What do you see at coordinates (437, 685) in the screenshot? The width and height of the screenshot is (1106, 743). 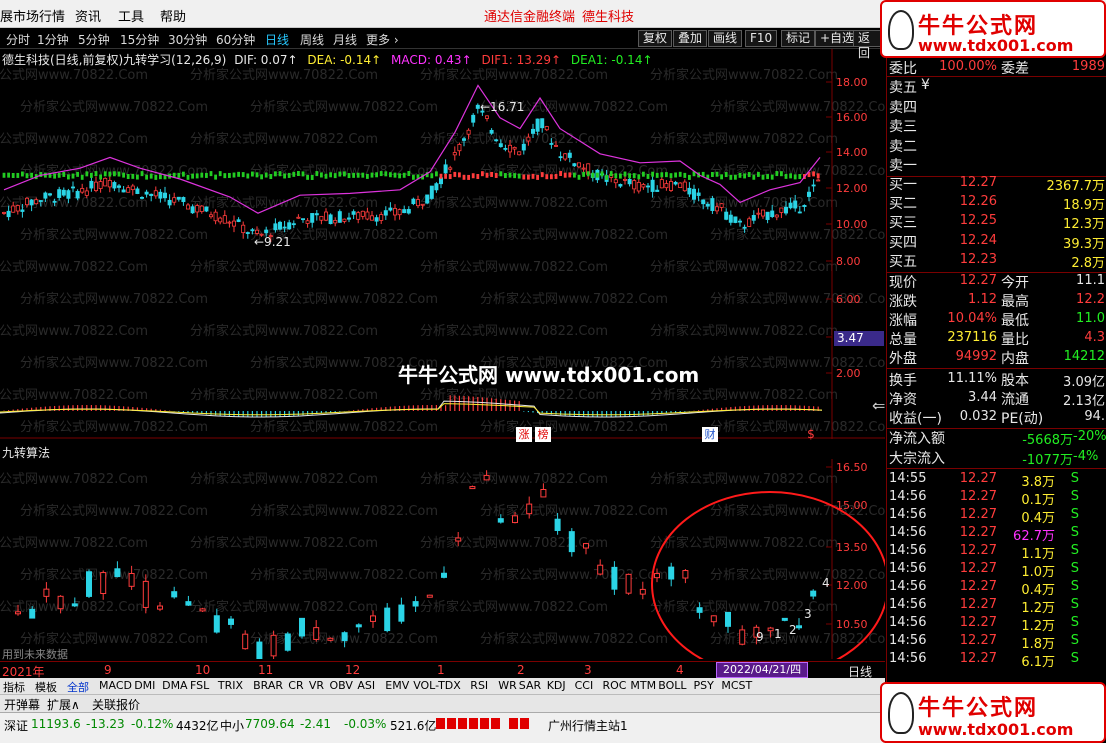 I see `indicator-tab-vol-tdx: VOL-TDX` at bounding box center [437, 685].